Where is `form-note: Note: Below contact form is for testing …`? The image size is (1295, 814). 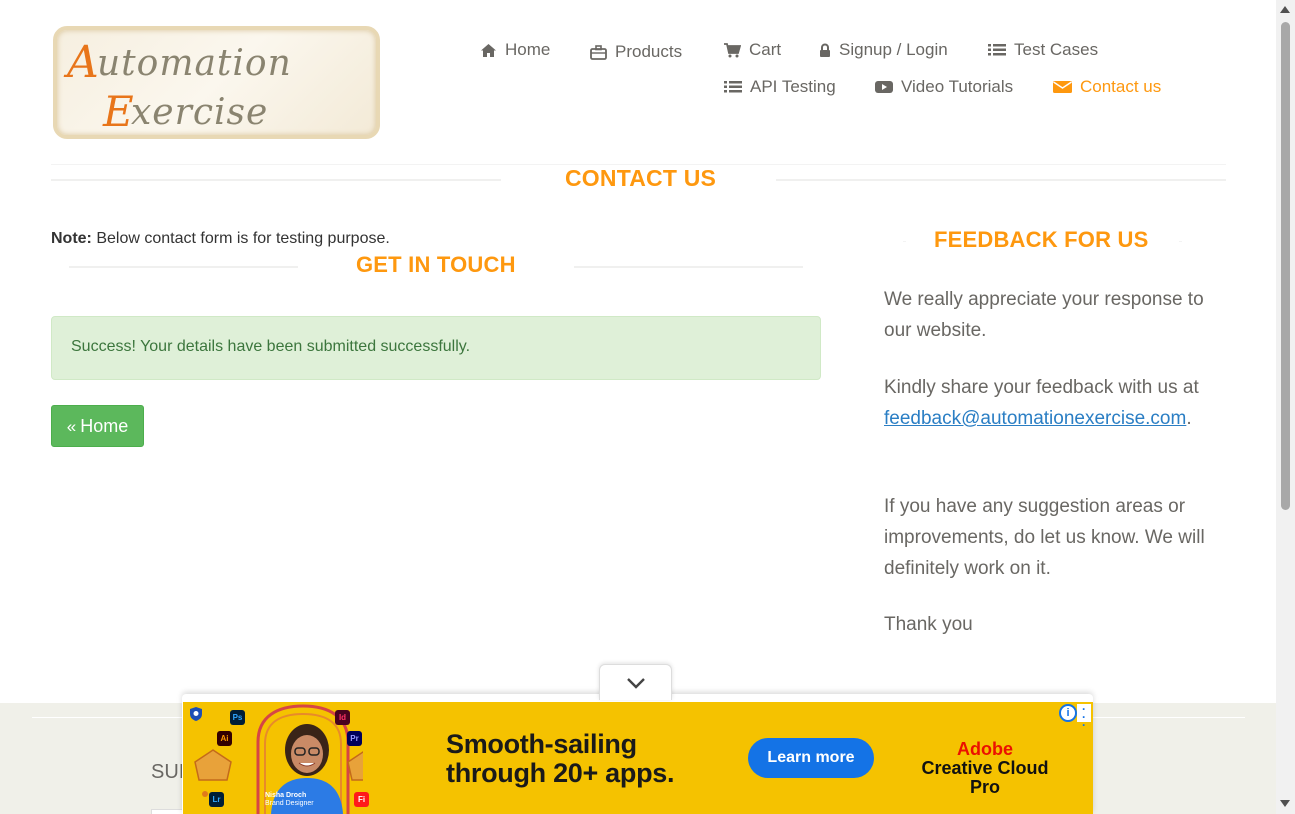
form-note: Note: Below contact form is for testing … is located at coordinates (220, 239).